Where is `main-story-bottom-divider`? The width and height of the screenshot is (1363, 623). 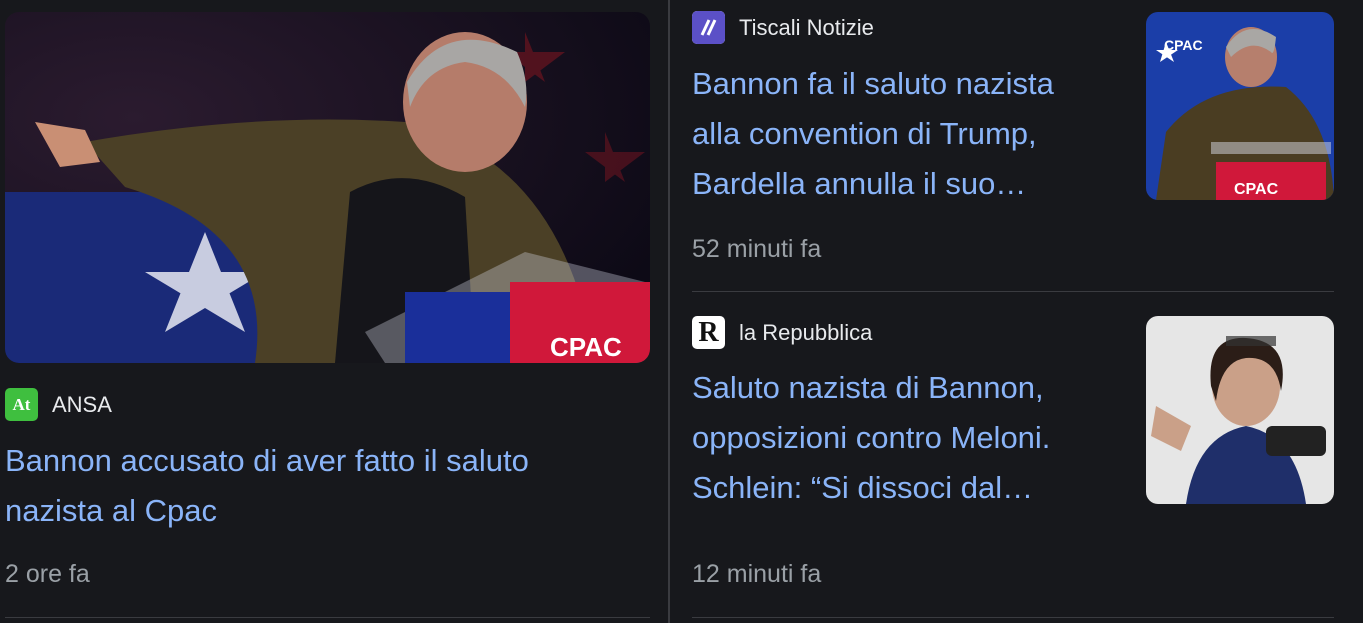
main-story-bottom-divider is located at coordinates (327, 617).